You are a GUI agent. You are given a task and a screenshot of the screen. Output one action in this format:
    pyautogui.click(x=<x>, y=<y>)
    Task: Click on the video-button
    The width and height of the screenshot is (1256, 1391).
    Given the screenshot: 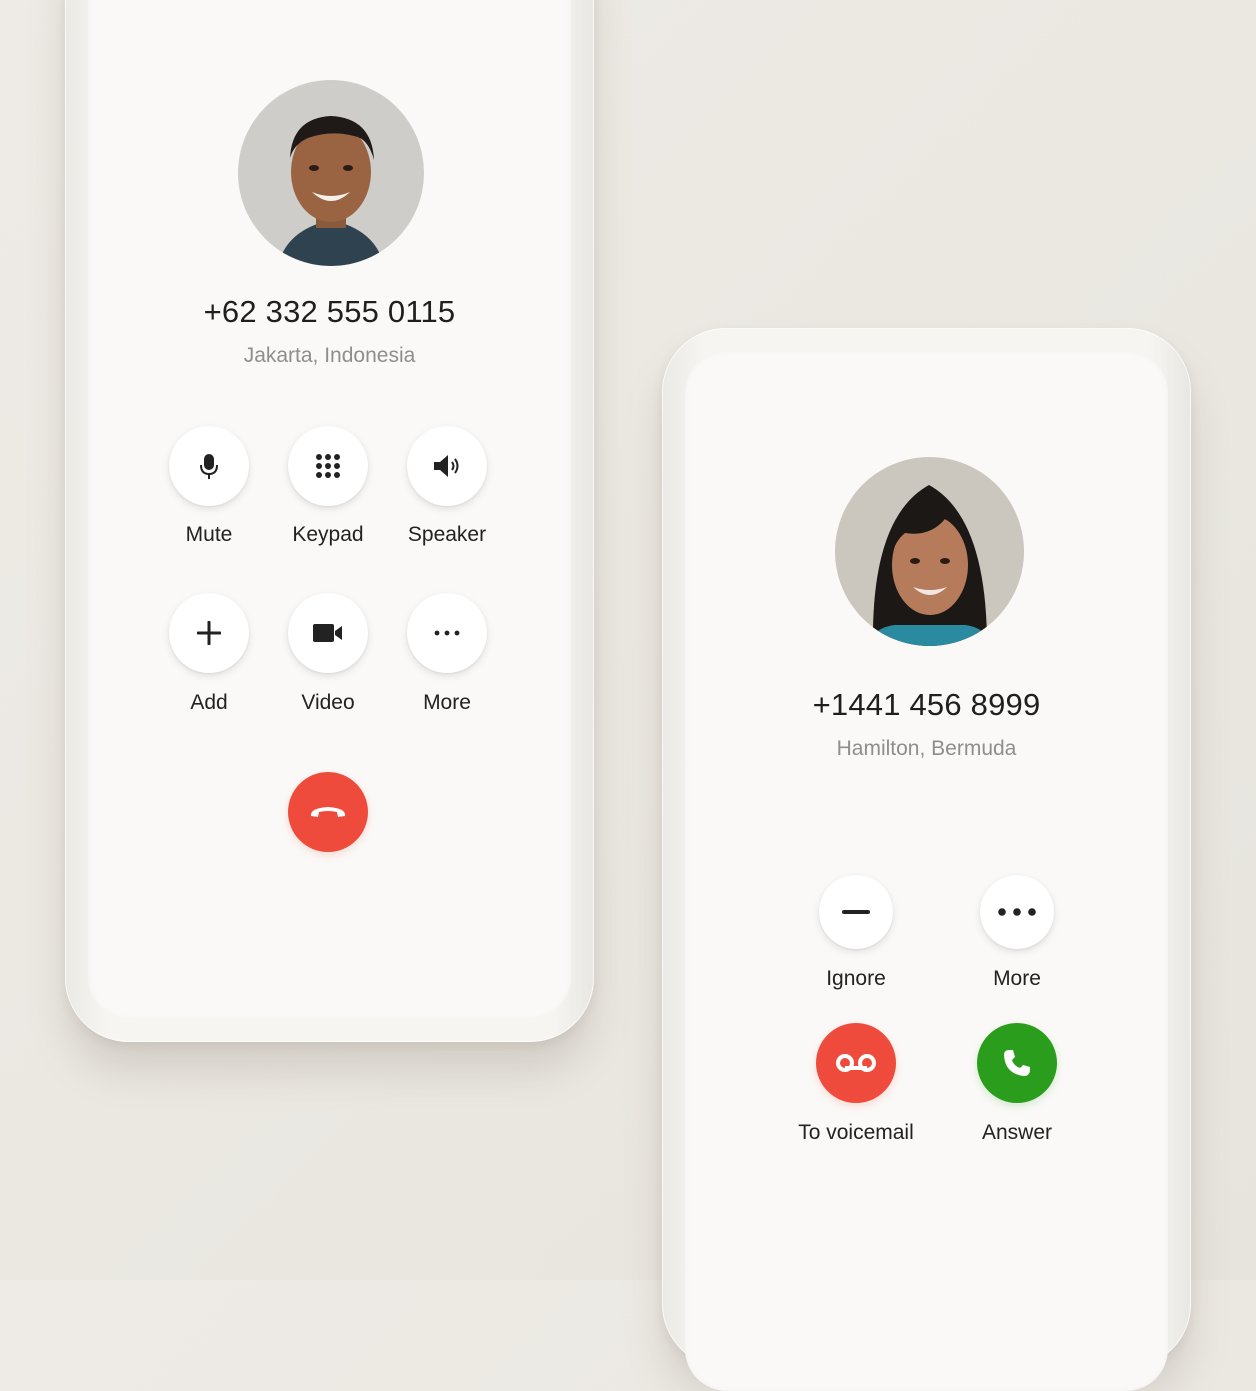 What is the action you would take?
    pyautogui.click(x=328, y=633)
    